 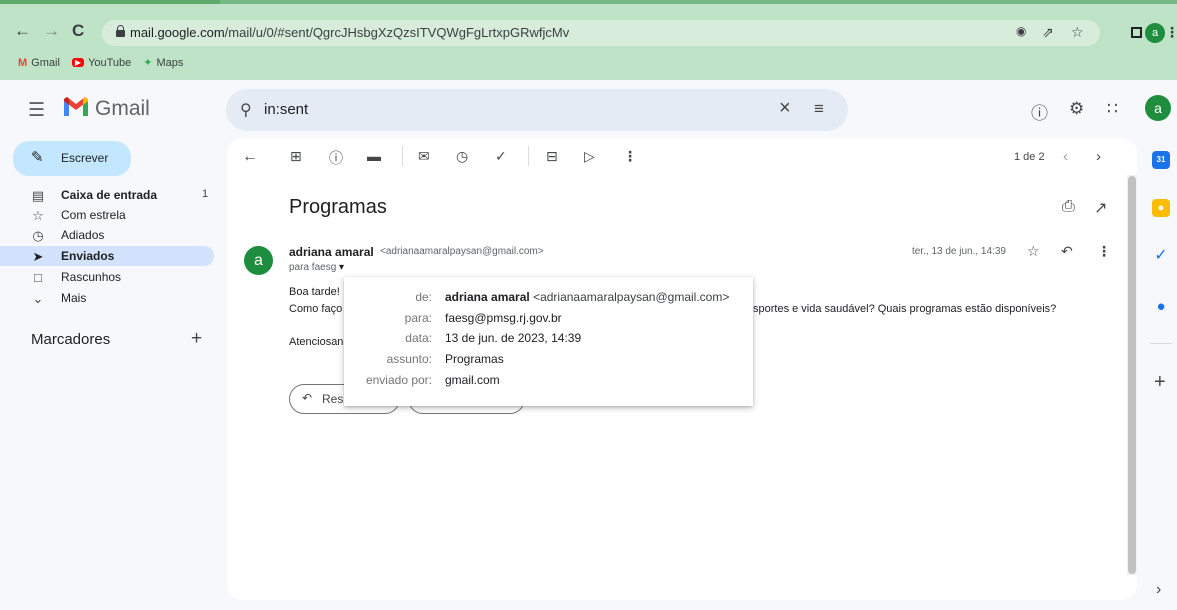 What do you see at coordinates (418, 318) in the screenshot?
I see `popup-key-to: para:` at bounding box center [418, 318].